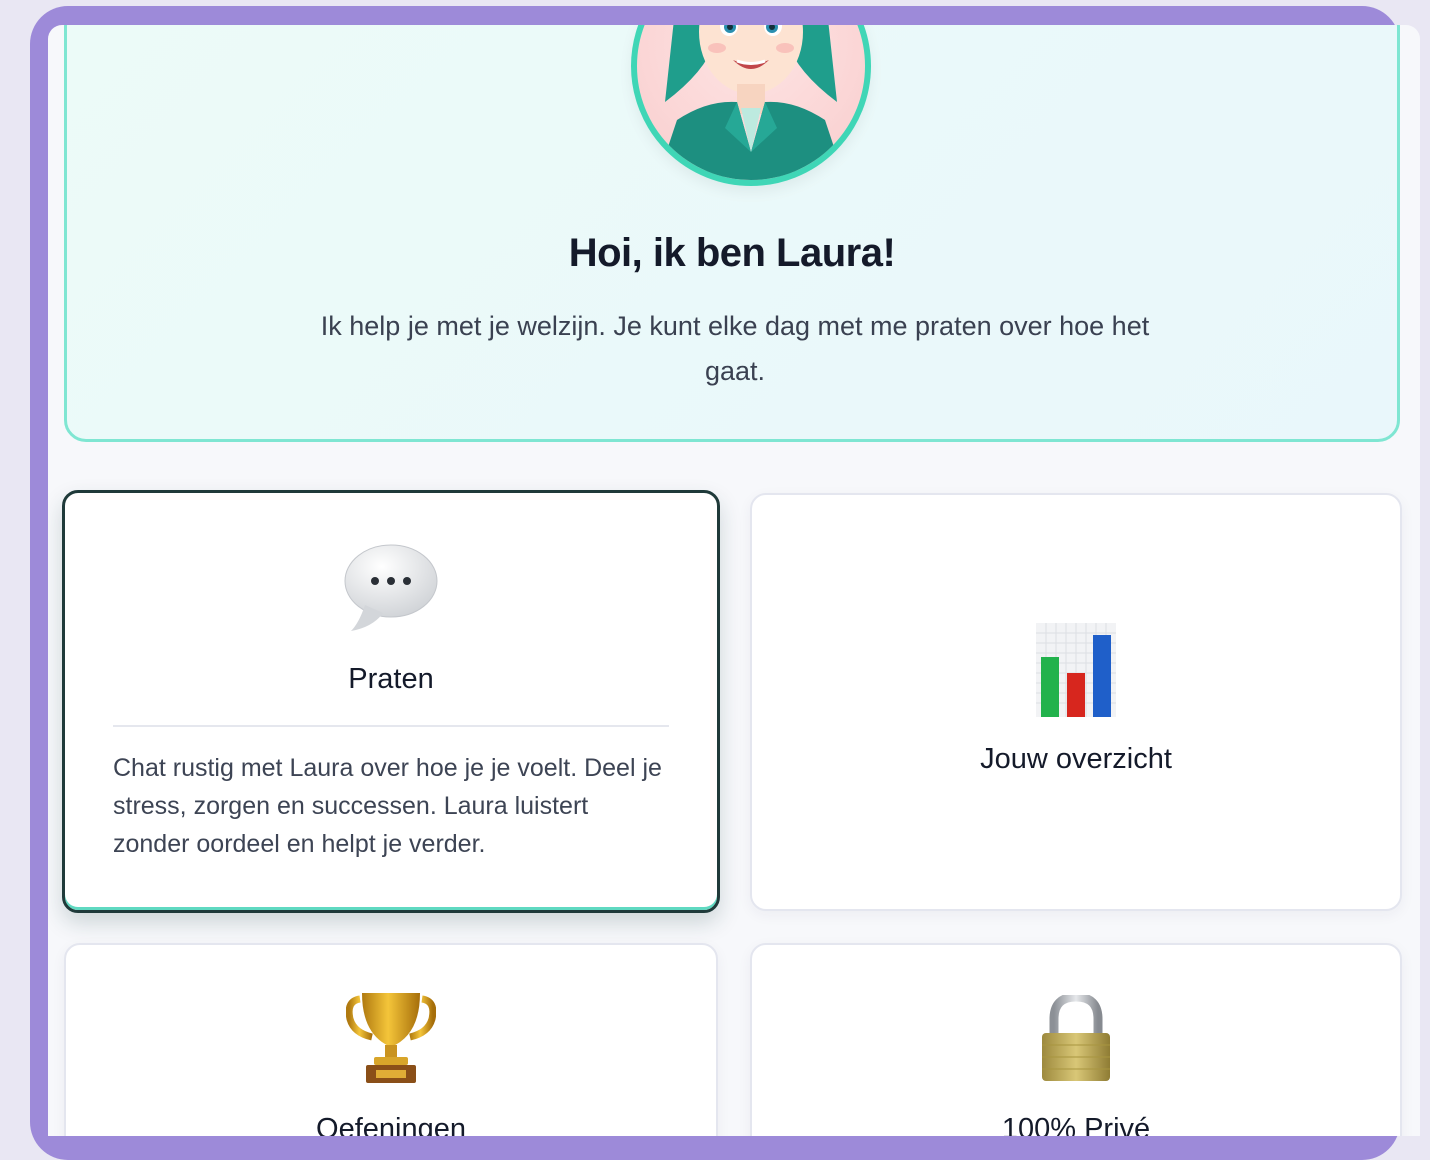 The width and height of the screenshot is (1430, 1160). I want to click on feature-card-prive: 100% Privé, so click(1076, 1039).